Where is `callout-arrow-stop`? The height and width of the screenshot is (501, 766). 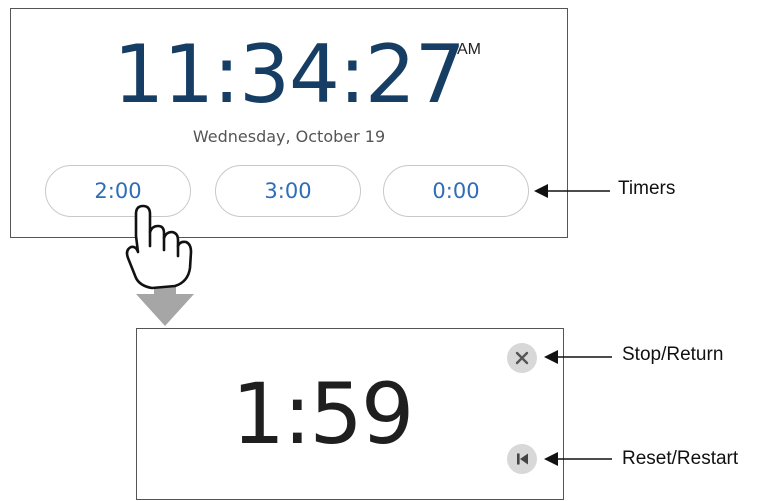
callout-arrow-stop is located at coordinates (578, 357).